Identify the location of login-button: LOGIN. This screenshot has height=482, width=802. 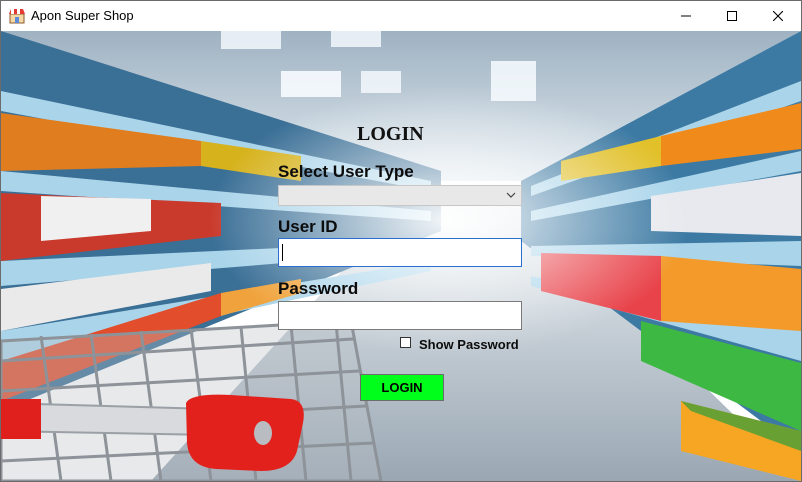
(402, 387).